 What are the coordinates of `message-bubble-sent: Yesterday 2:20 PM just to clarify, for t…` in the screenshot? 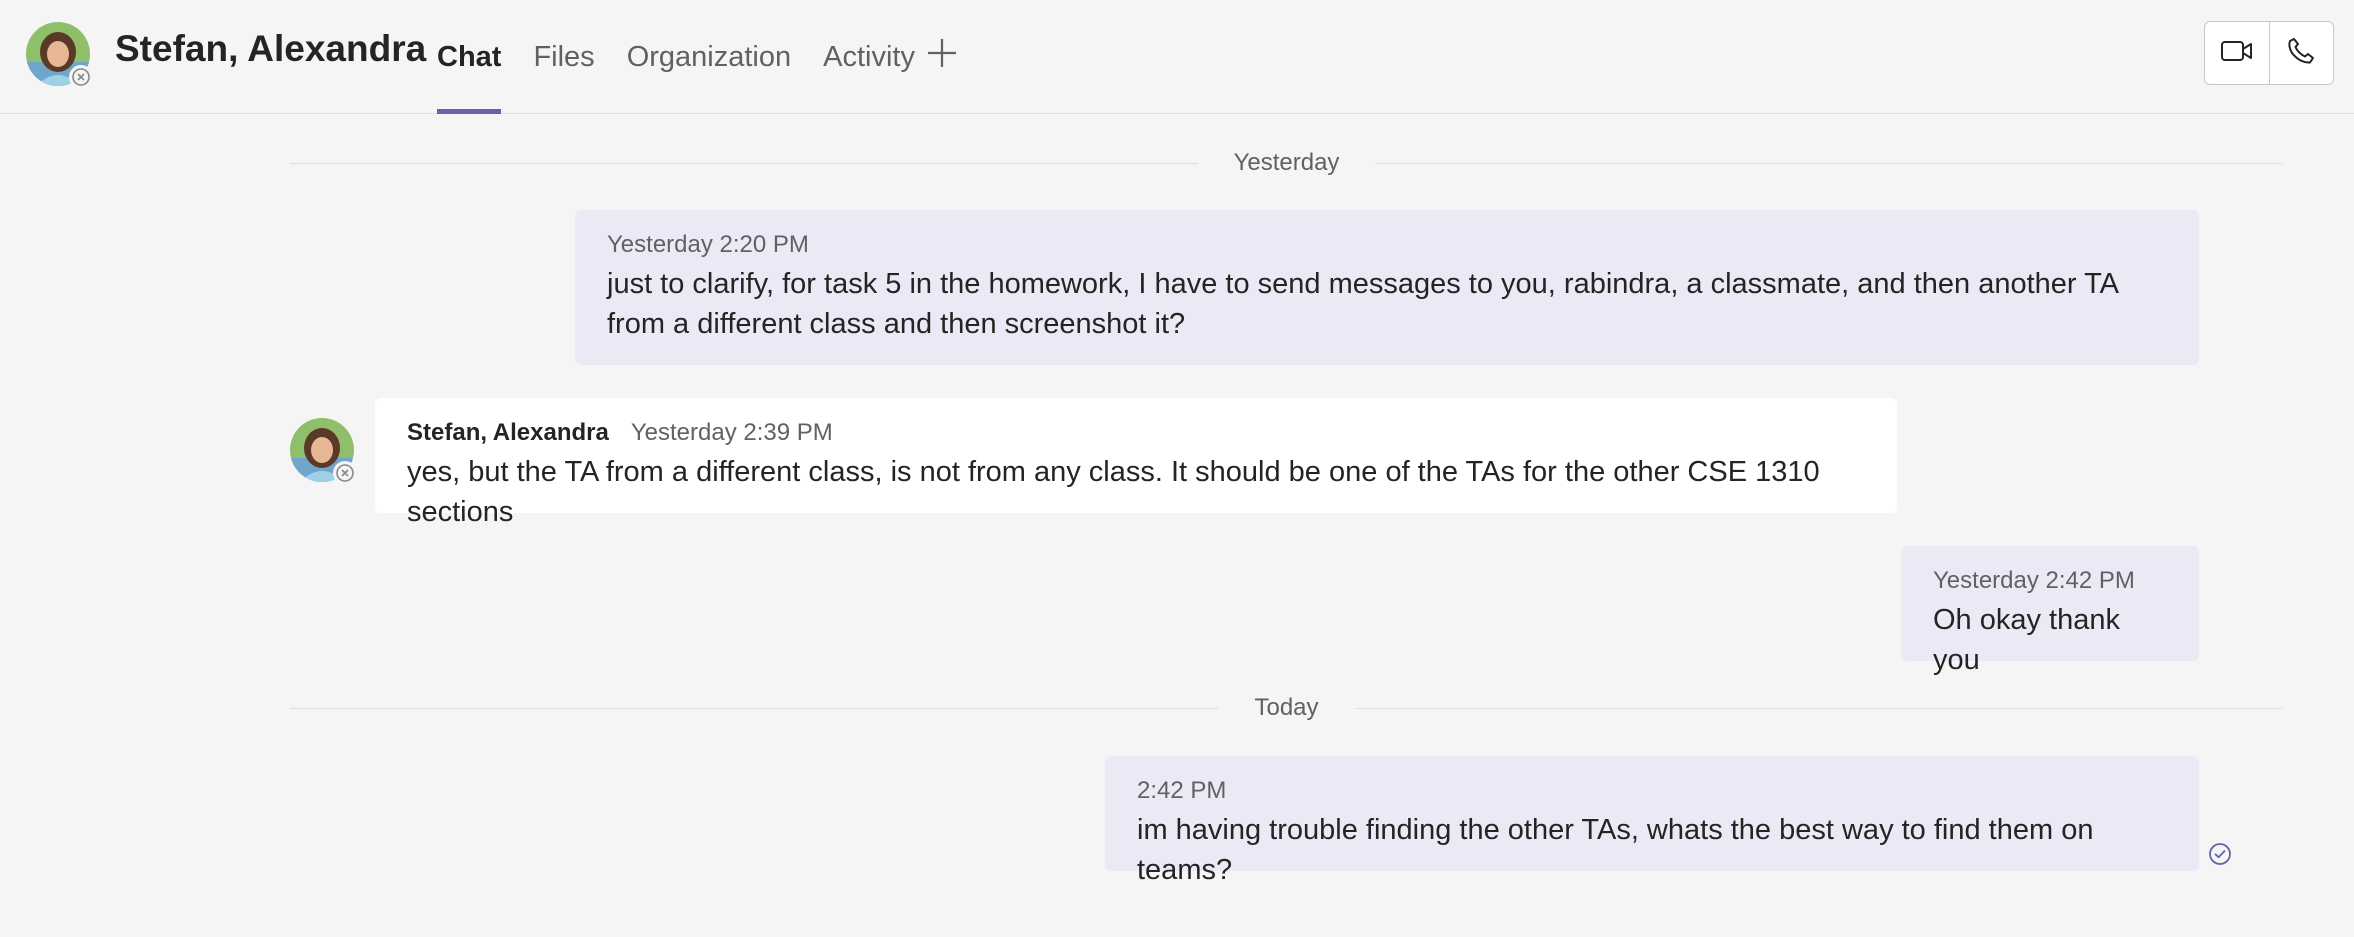 It's located at (1387, 287).